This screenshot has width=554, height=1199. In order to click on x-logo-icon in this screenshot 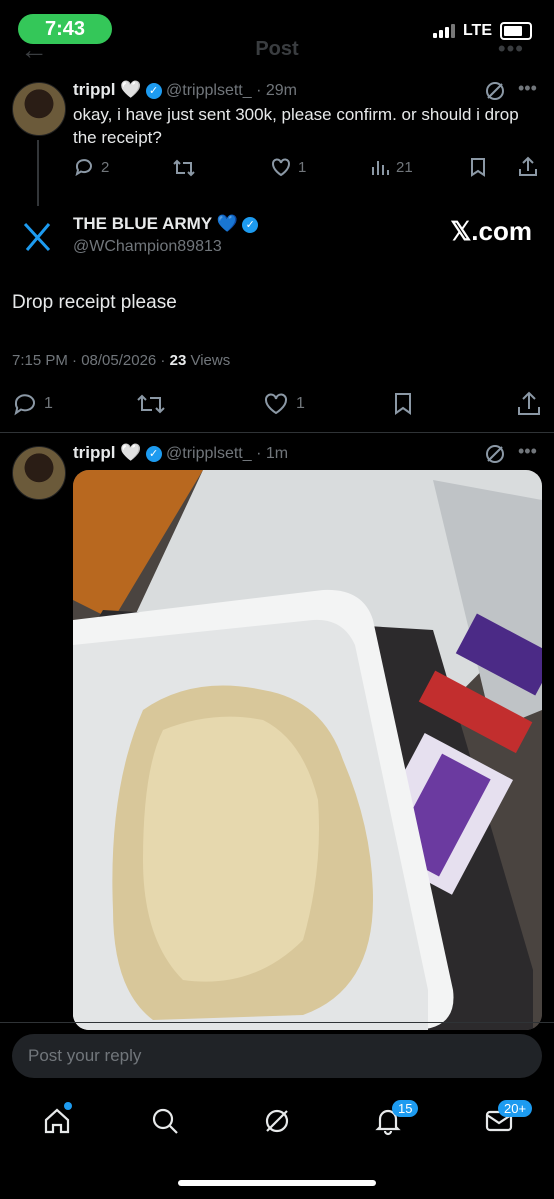, I will do `click(37, 237)`.